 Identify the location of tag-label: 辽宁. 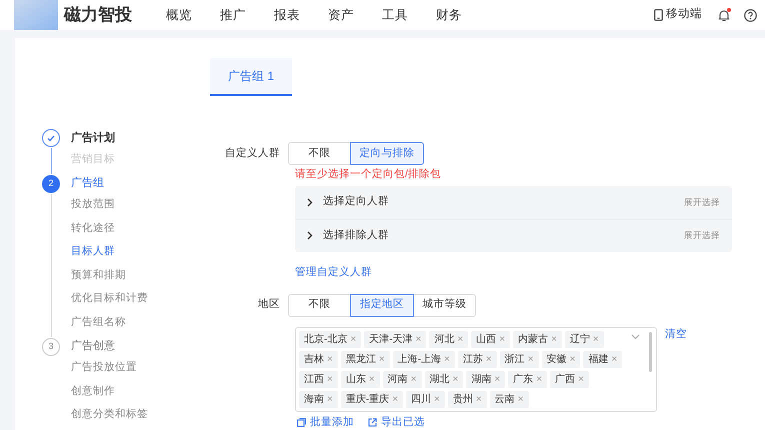
(580, 339).